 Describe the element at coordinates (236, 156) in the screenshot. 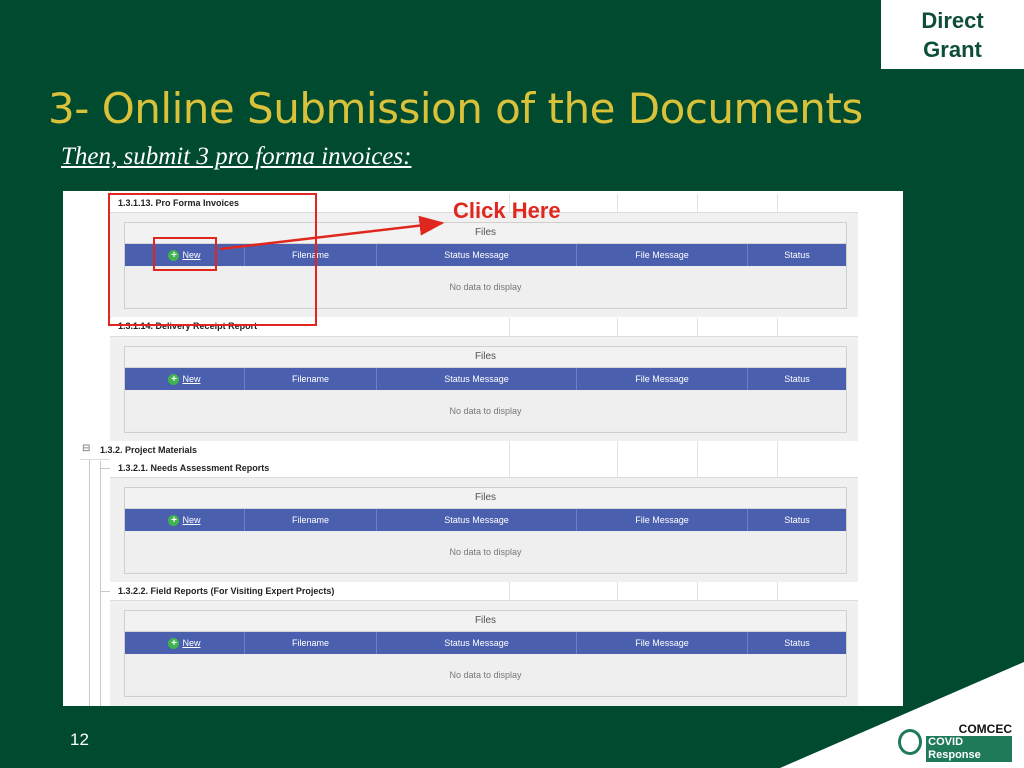

I see `slide-subtitle: Then, submit 3 pro forma invoices:` at that location.